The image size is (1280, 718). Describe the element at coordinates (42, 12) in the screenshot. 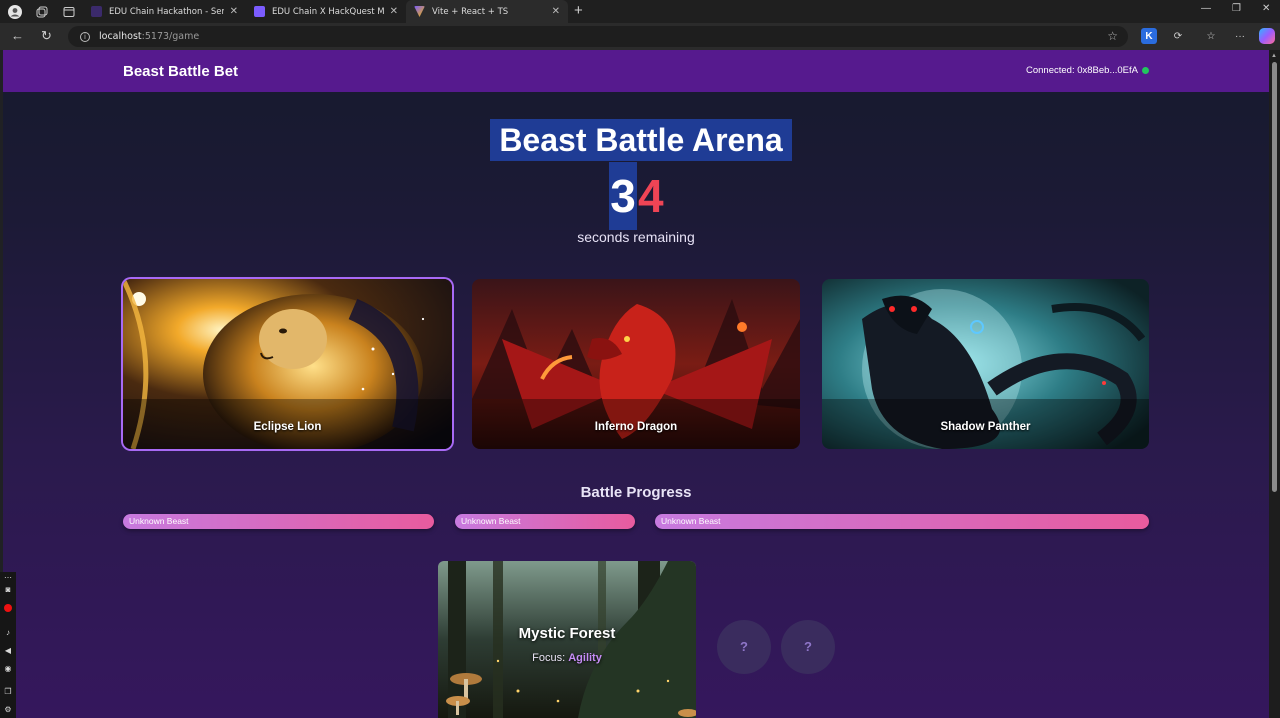

I see `workspaces-icon` at that location.